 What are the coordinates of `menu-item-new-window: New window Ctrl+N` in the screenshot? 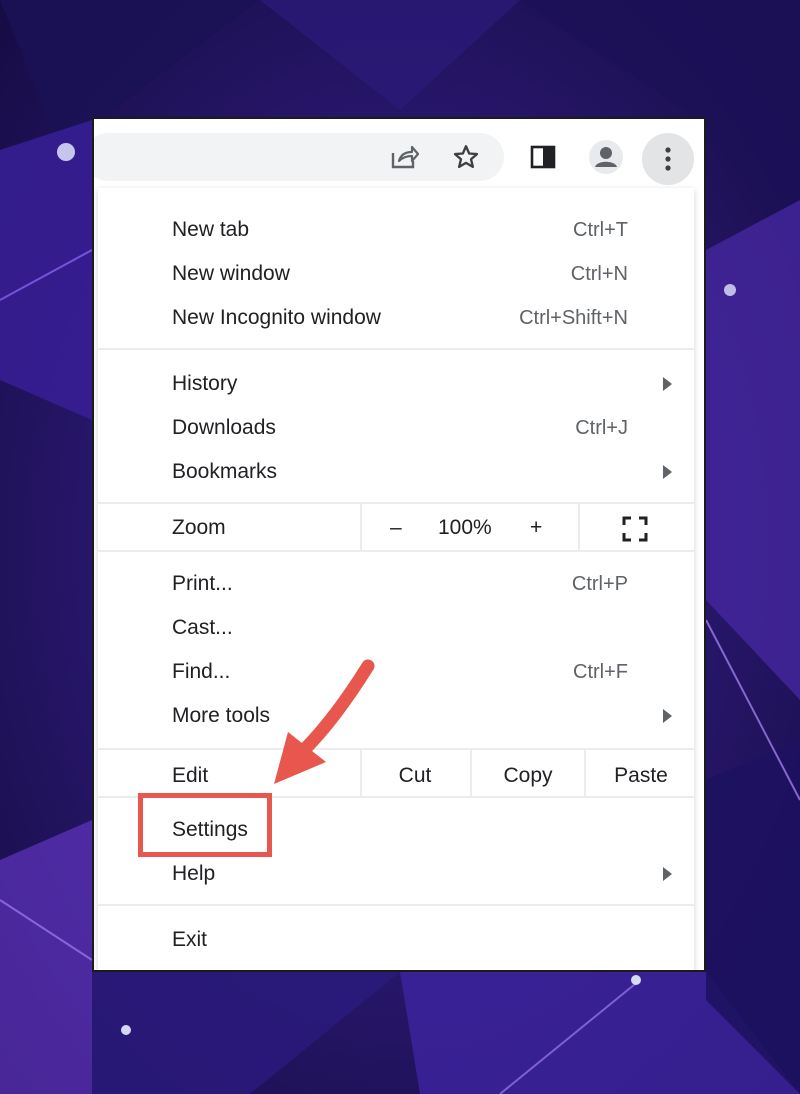 It's located at (396, 274).